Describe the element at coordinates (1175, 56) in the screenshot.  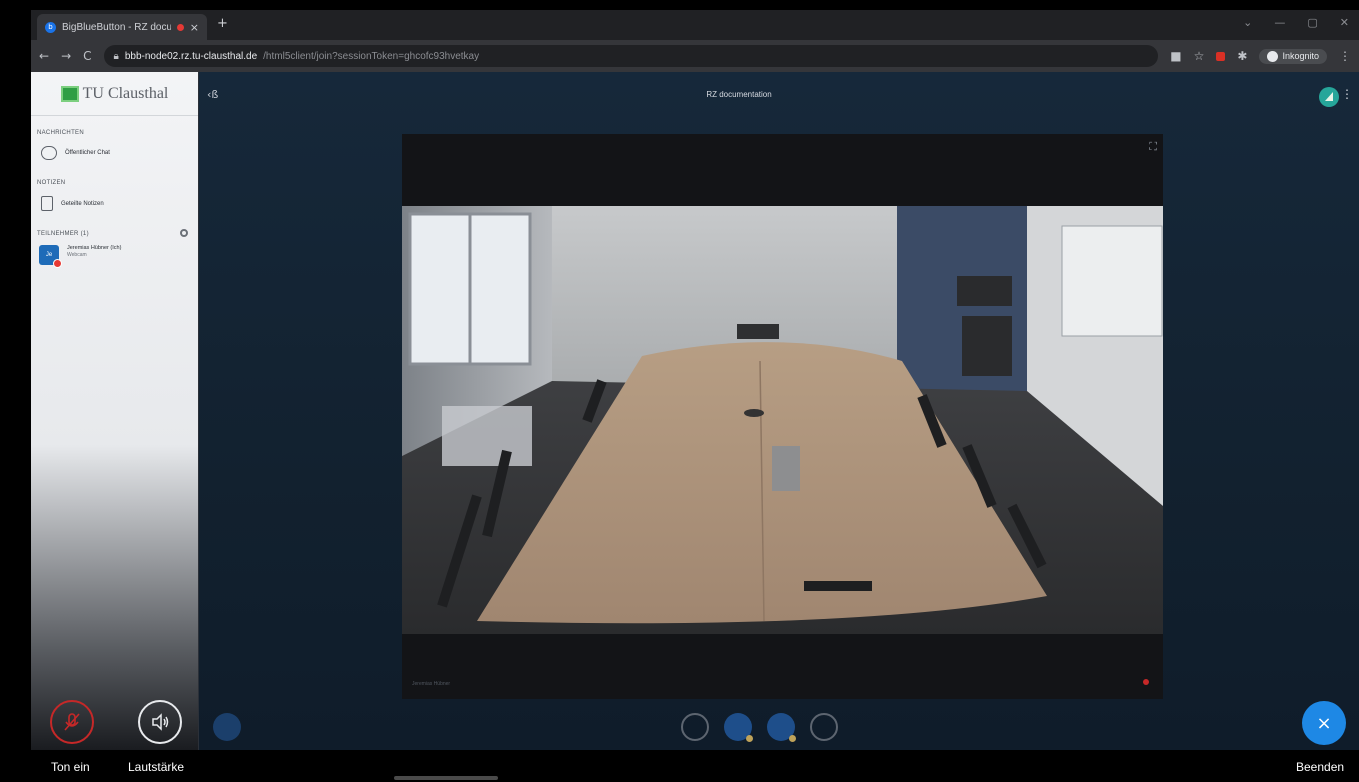
I see `camera-icon: ■` at that location.